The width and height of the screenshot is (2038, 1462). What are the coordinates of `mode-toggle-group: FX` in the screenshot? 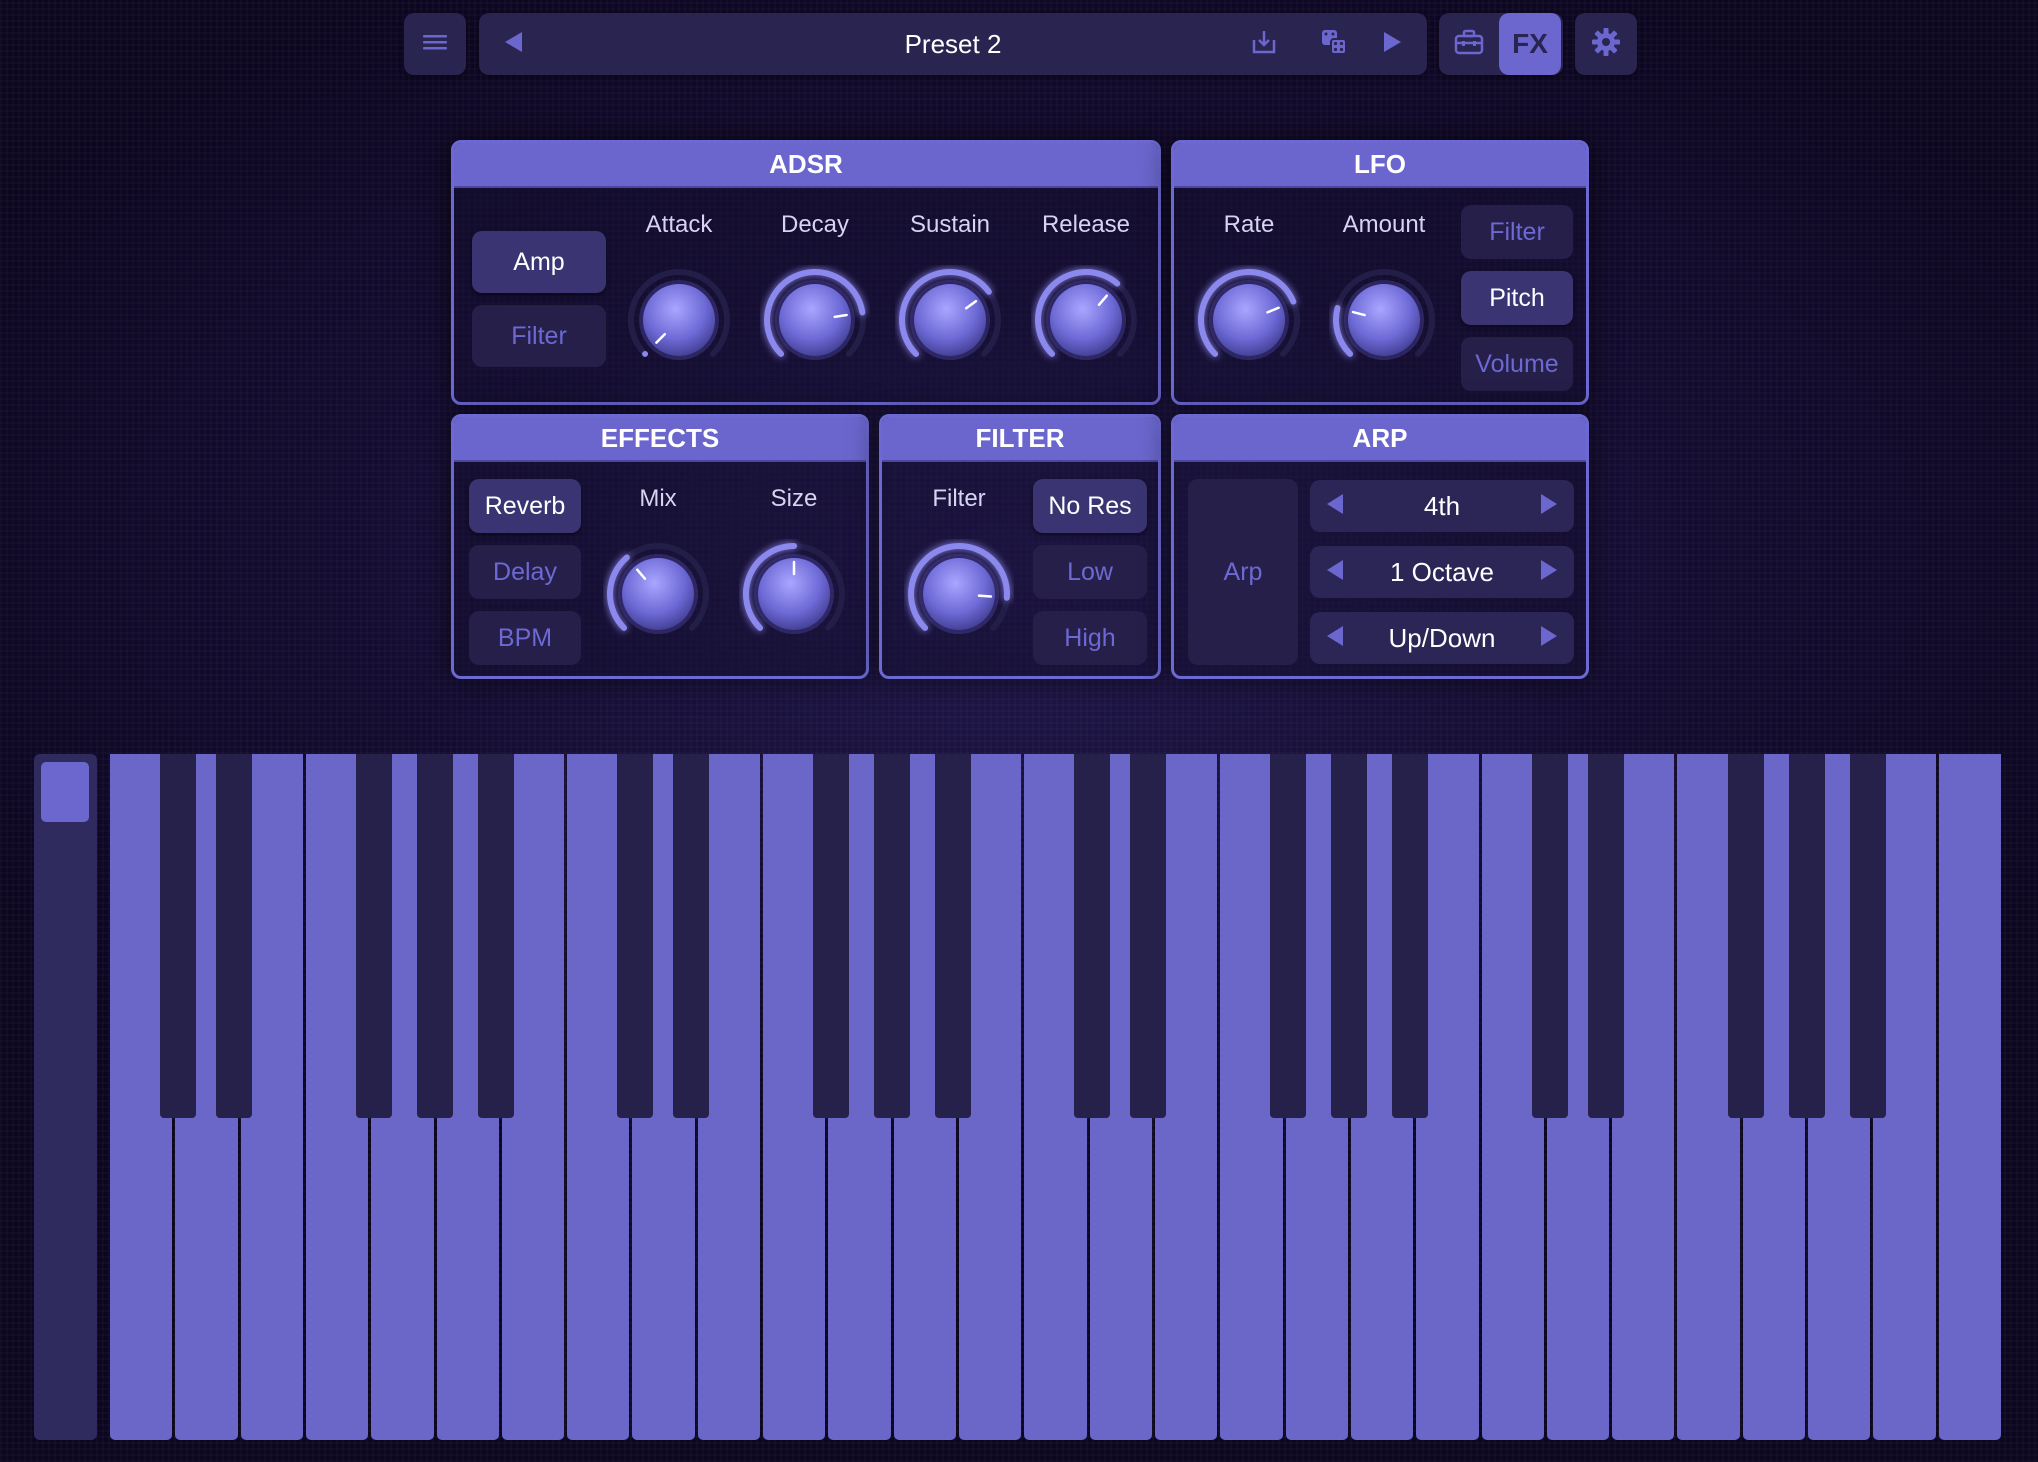 It's located at (1501, 44).